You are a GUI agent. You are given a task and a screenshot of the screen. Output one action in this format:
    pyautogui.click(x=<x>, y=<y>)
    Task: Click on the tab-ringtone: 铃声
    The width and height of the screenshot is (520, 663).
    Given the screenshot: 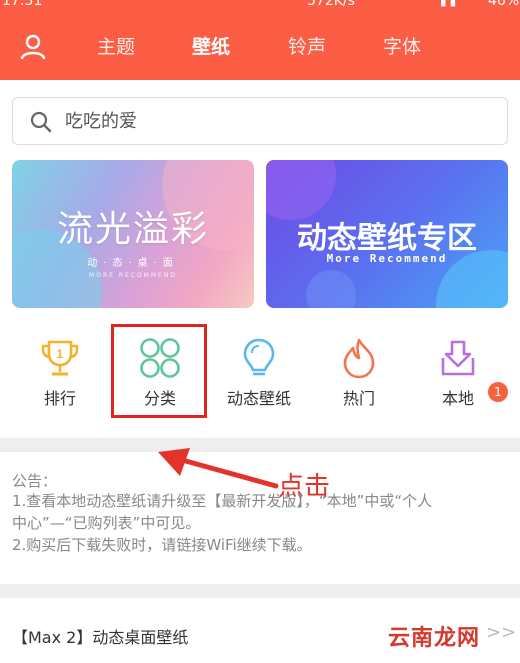 What is the action you would take?
    pyautogui.click(x=307, y=47)
    